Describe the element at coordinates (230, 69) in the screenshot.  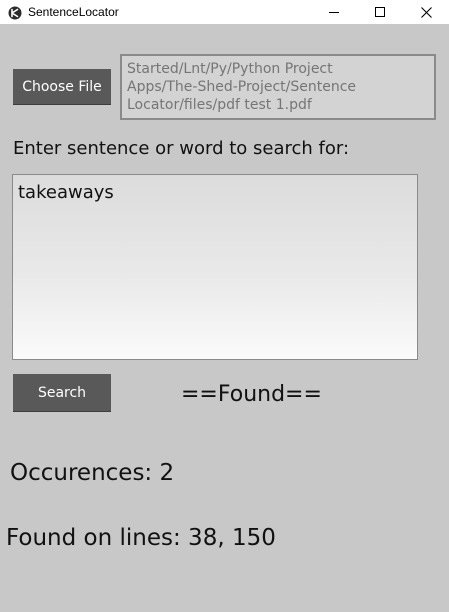
I see `file-path-line: Started/Lnt/Py/Python Project` at that location.